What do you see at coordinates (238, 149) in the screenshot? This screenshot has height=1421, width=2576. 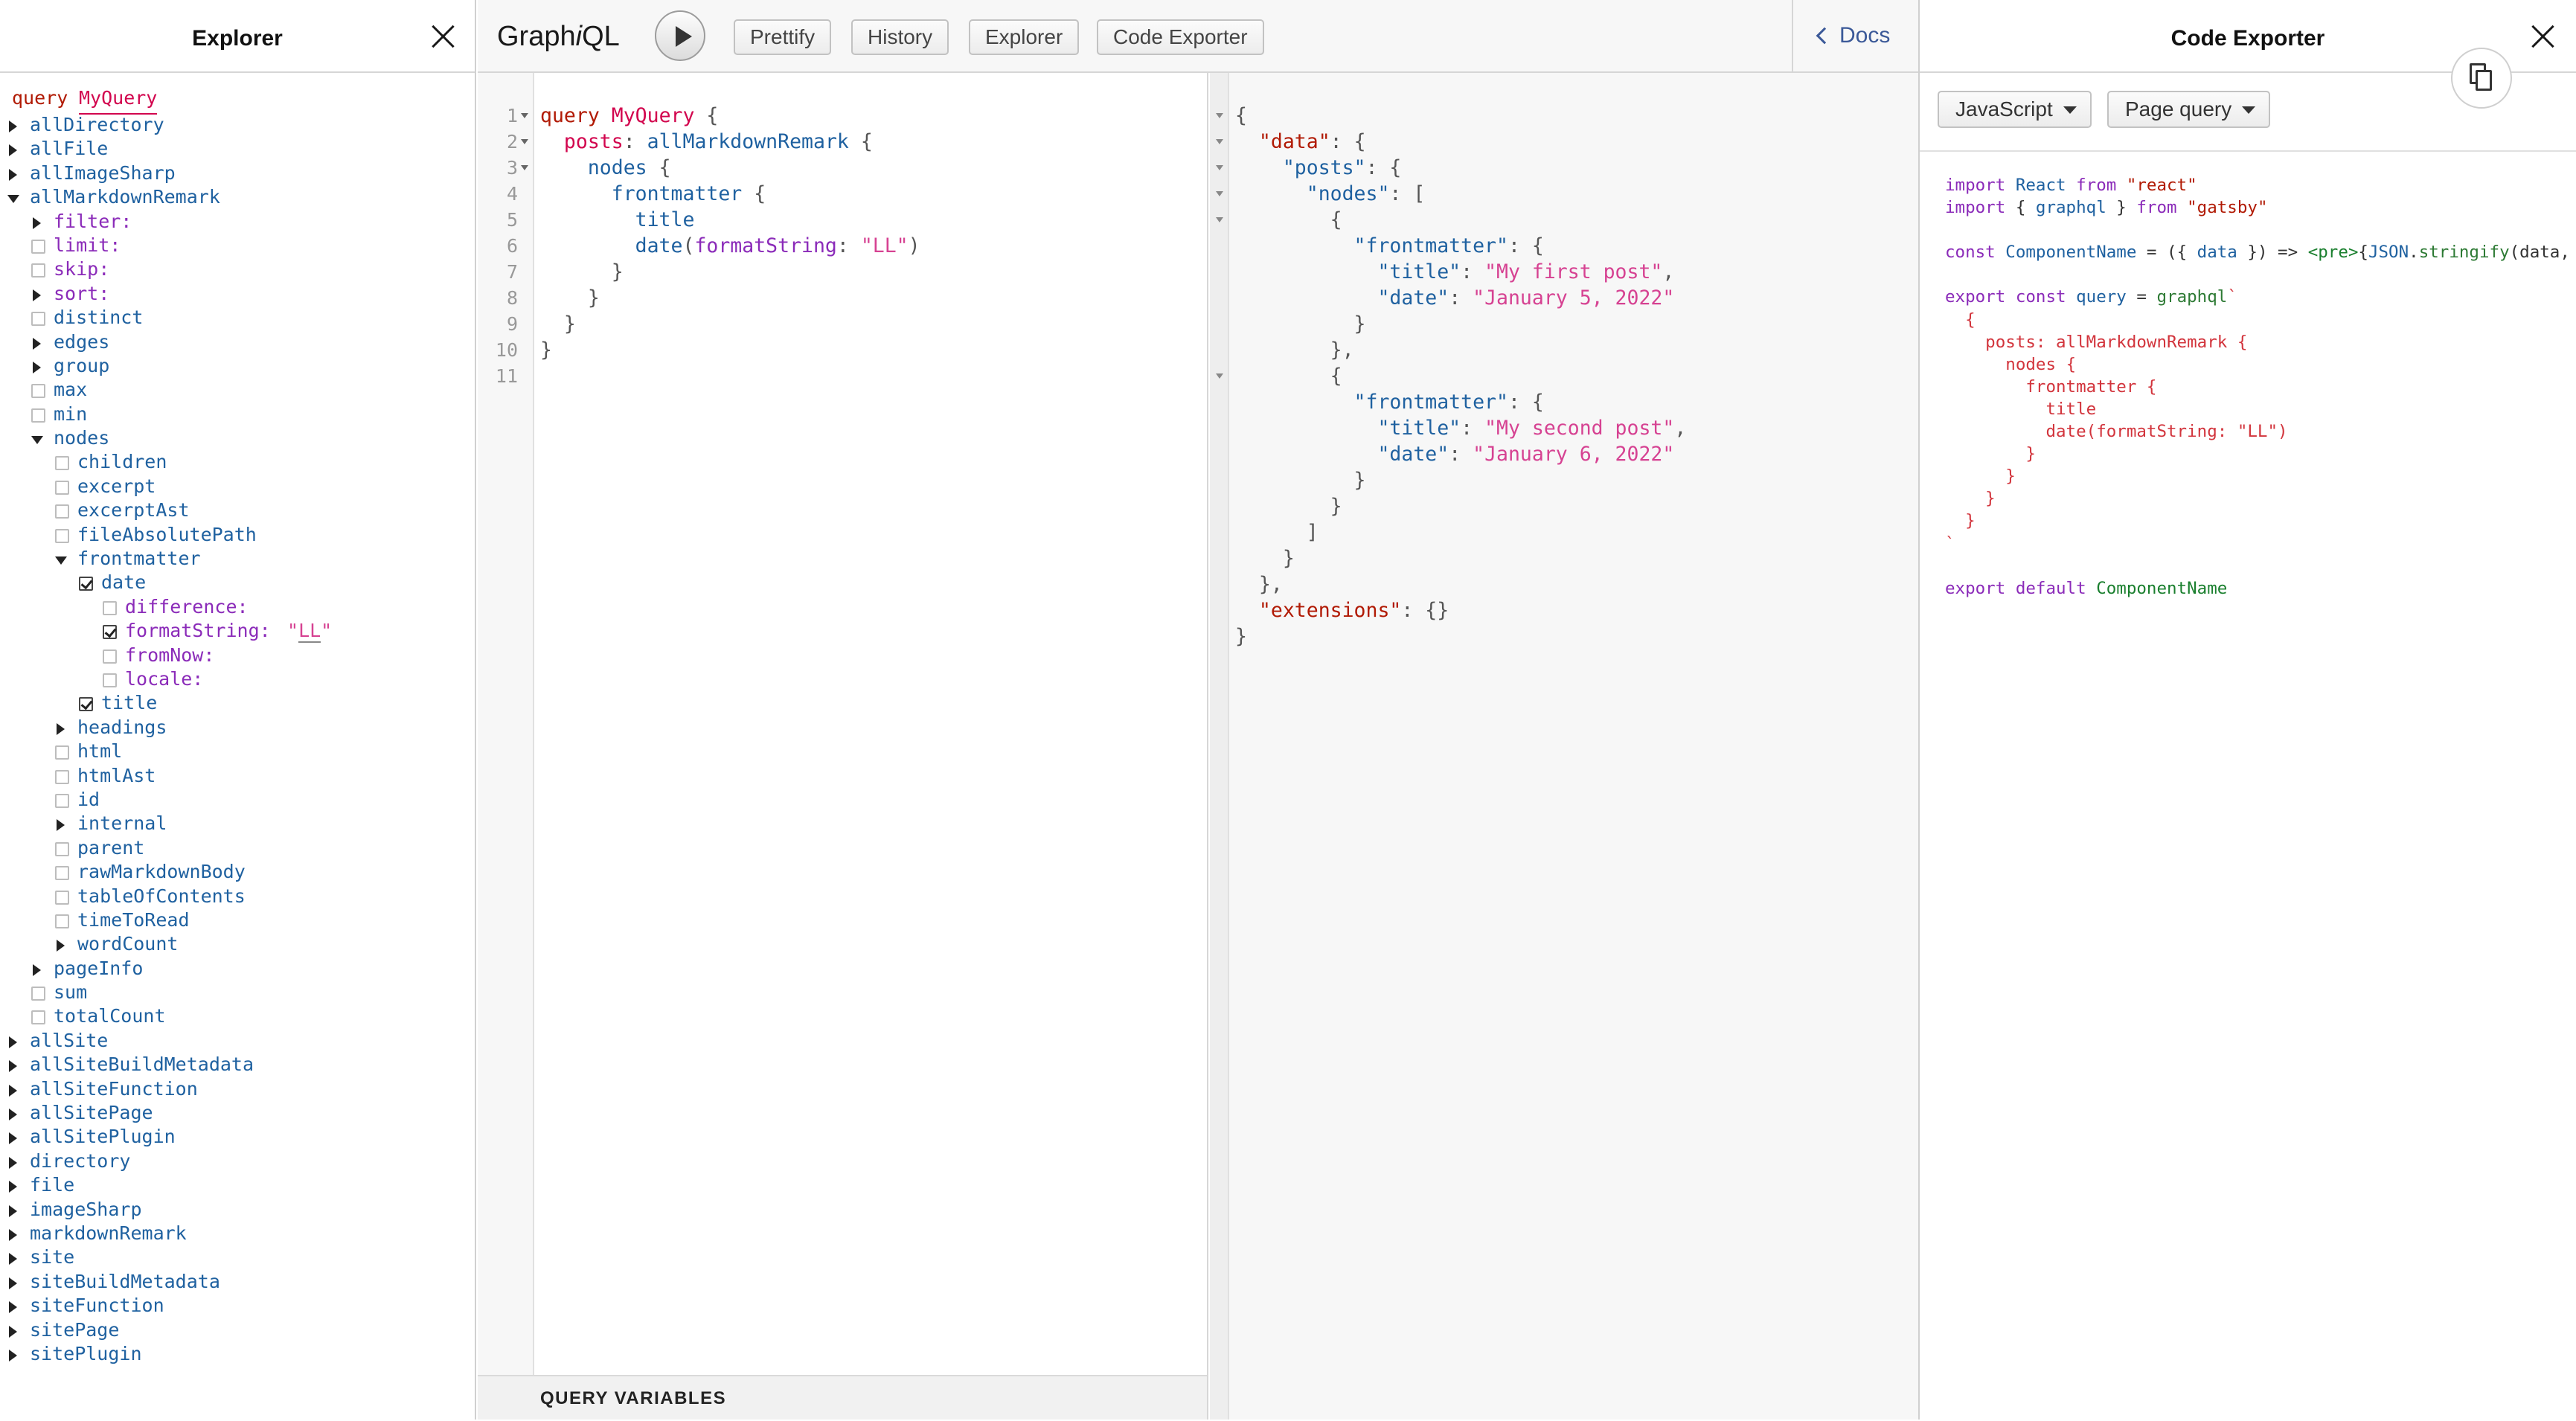 I see `tree-item-allfile: allFile` at bounding box center [238, 149].